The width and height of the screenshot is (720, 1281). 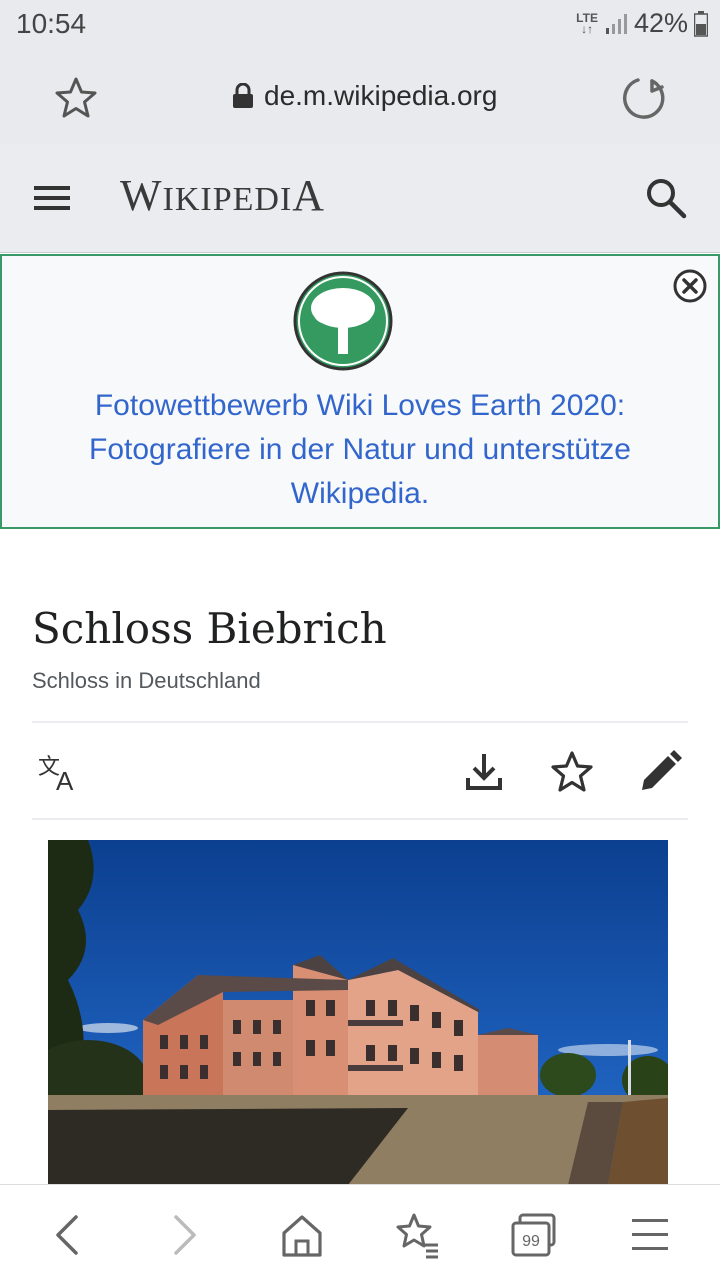 I want to click on tree-logo-icon, so click(x=343, y=321).